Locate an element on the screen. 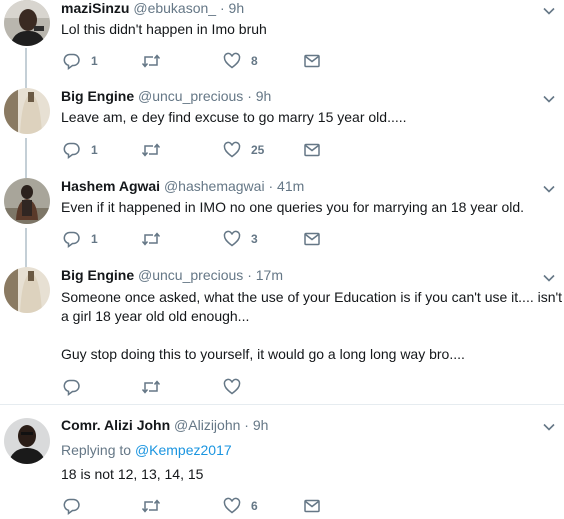 Image resolution: width=564 pixels, height=519 pixels. tweet-header: Hashem Agwai @hashemagwai · 41m is located at coordinates (182, 186).